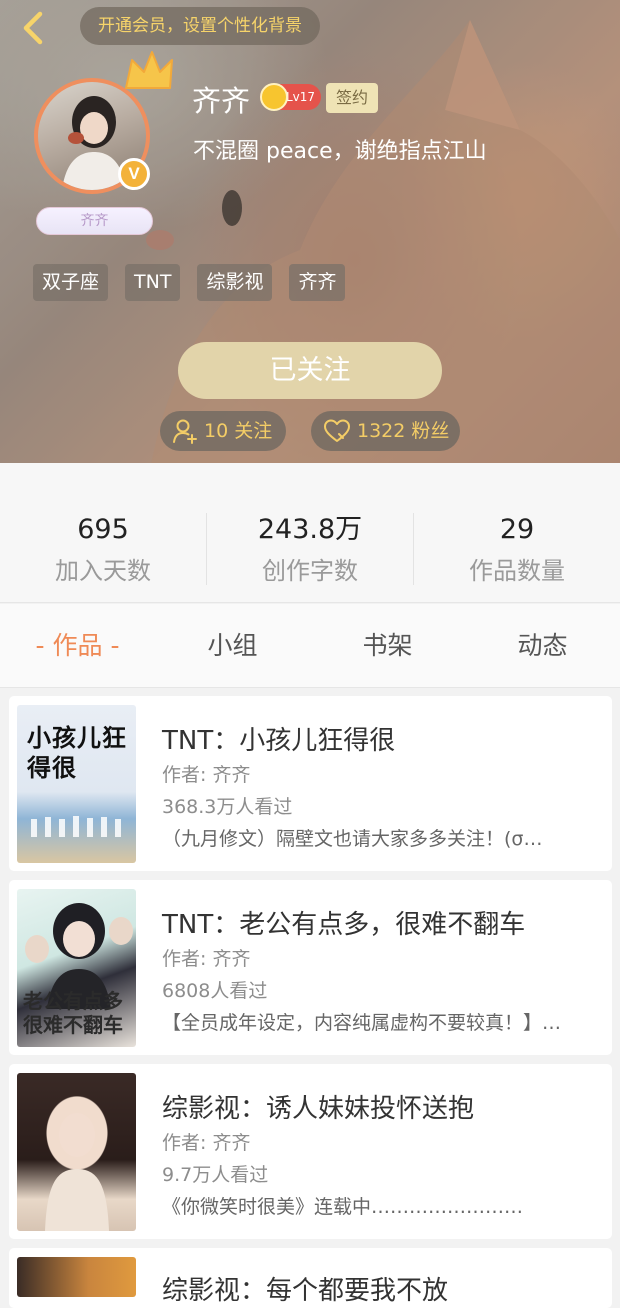 This screenshot has width=620, height=1308. What do you see at coordinates (317, 282) in the screenshot?
I see `tag-qiqi: 齐齐` at bounding box center [317, 282].